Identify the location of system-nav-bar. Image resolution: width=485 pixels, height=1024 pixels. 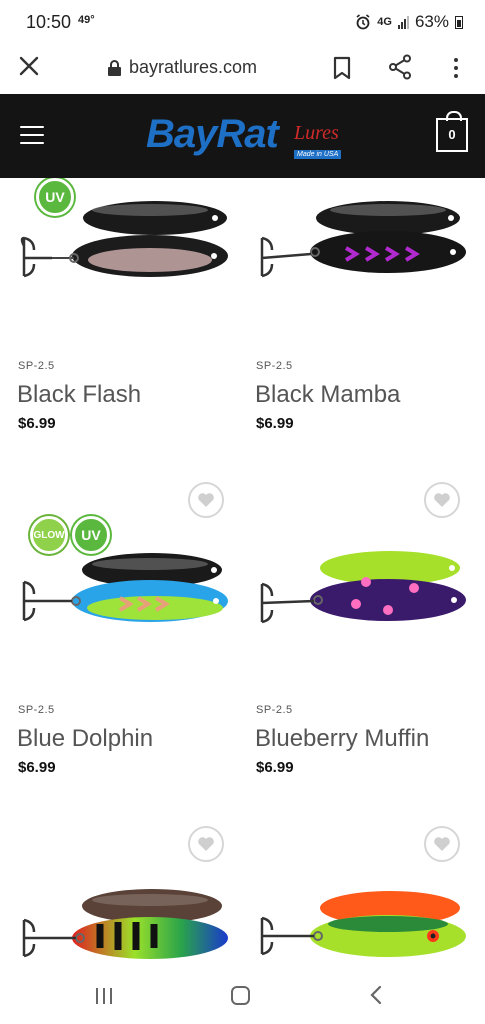
(242, 996).